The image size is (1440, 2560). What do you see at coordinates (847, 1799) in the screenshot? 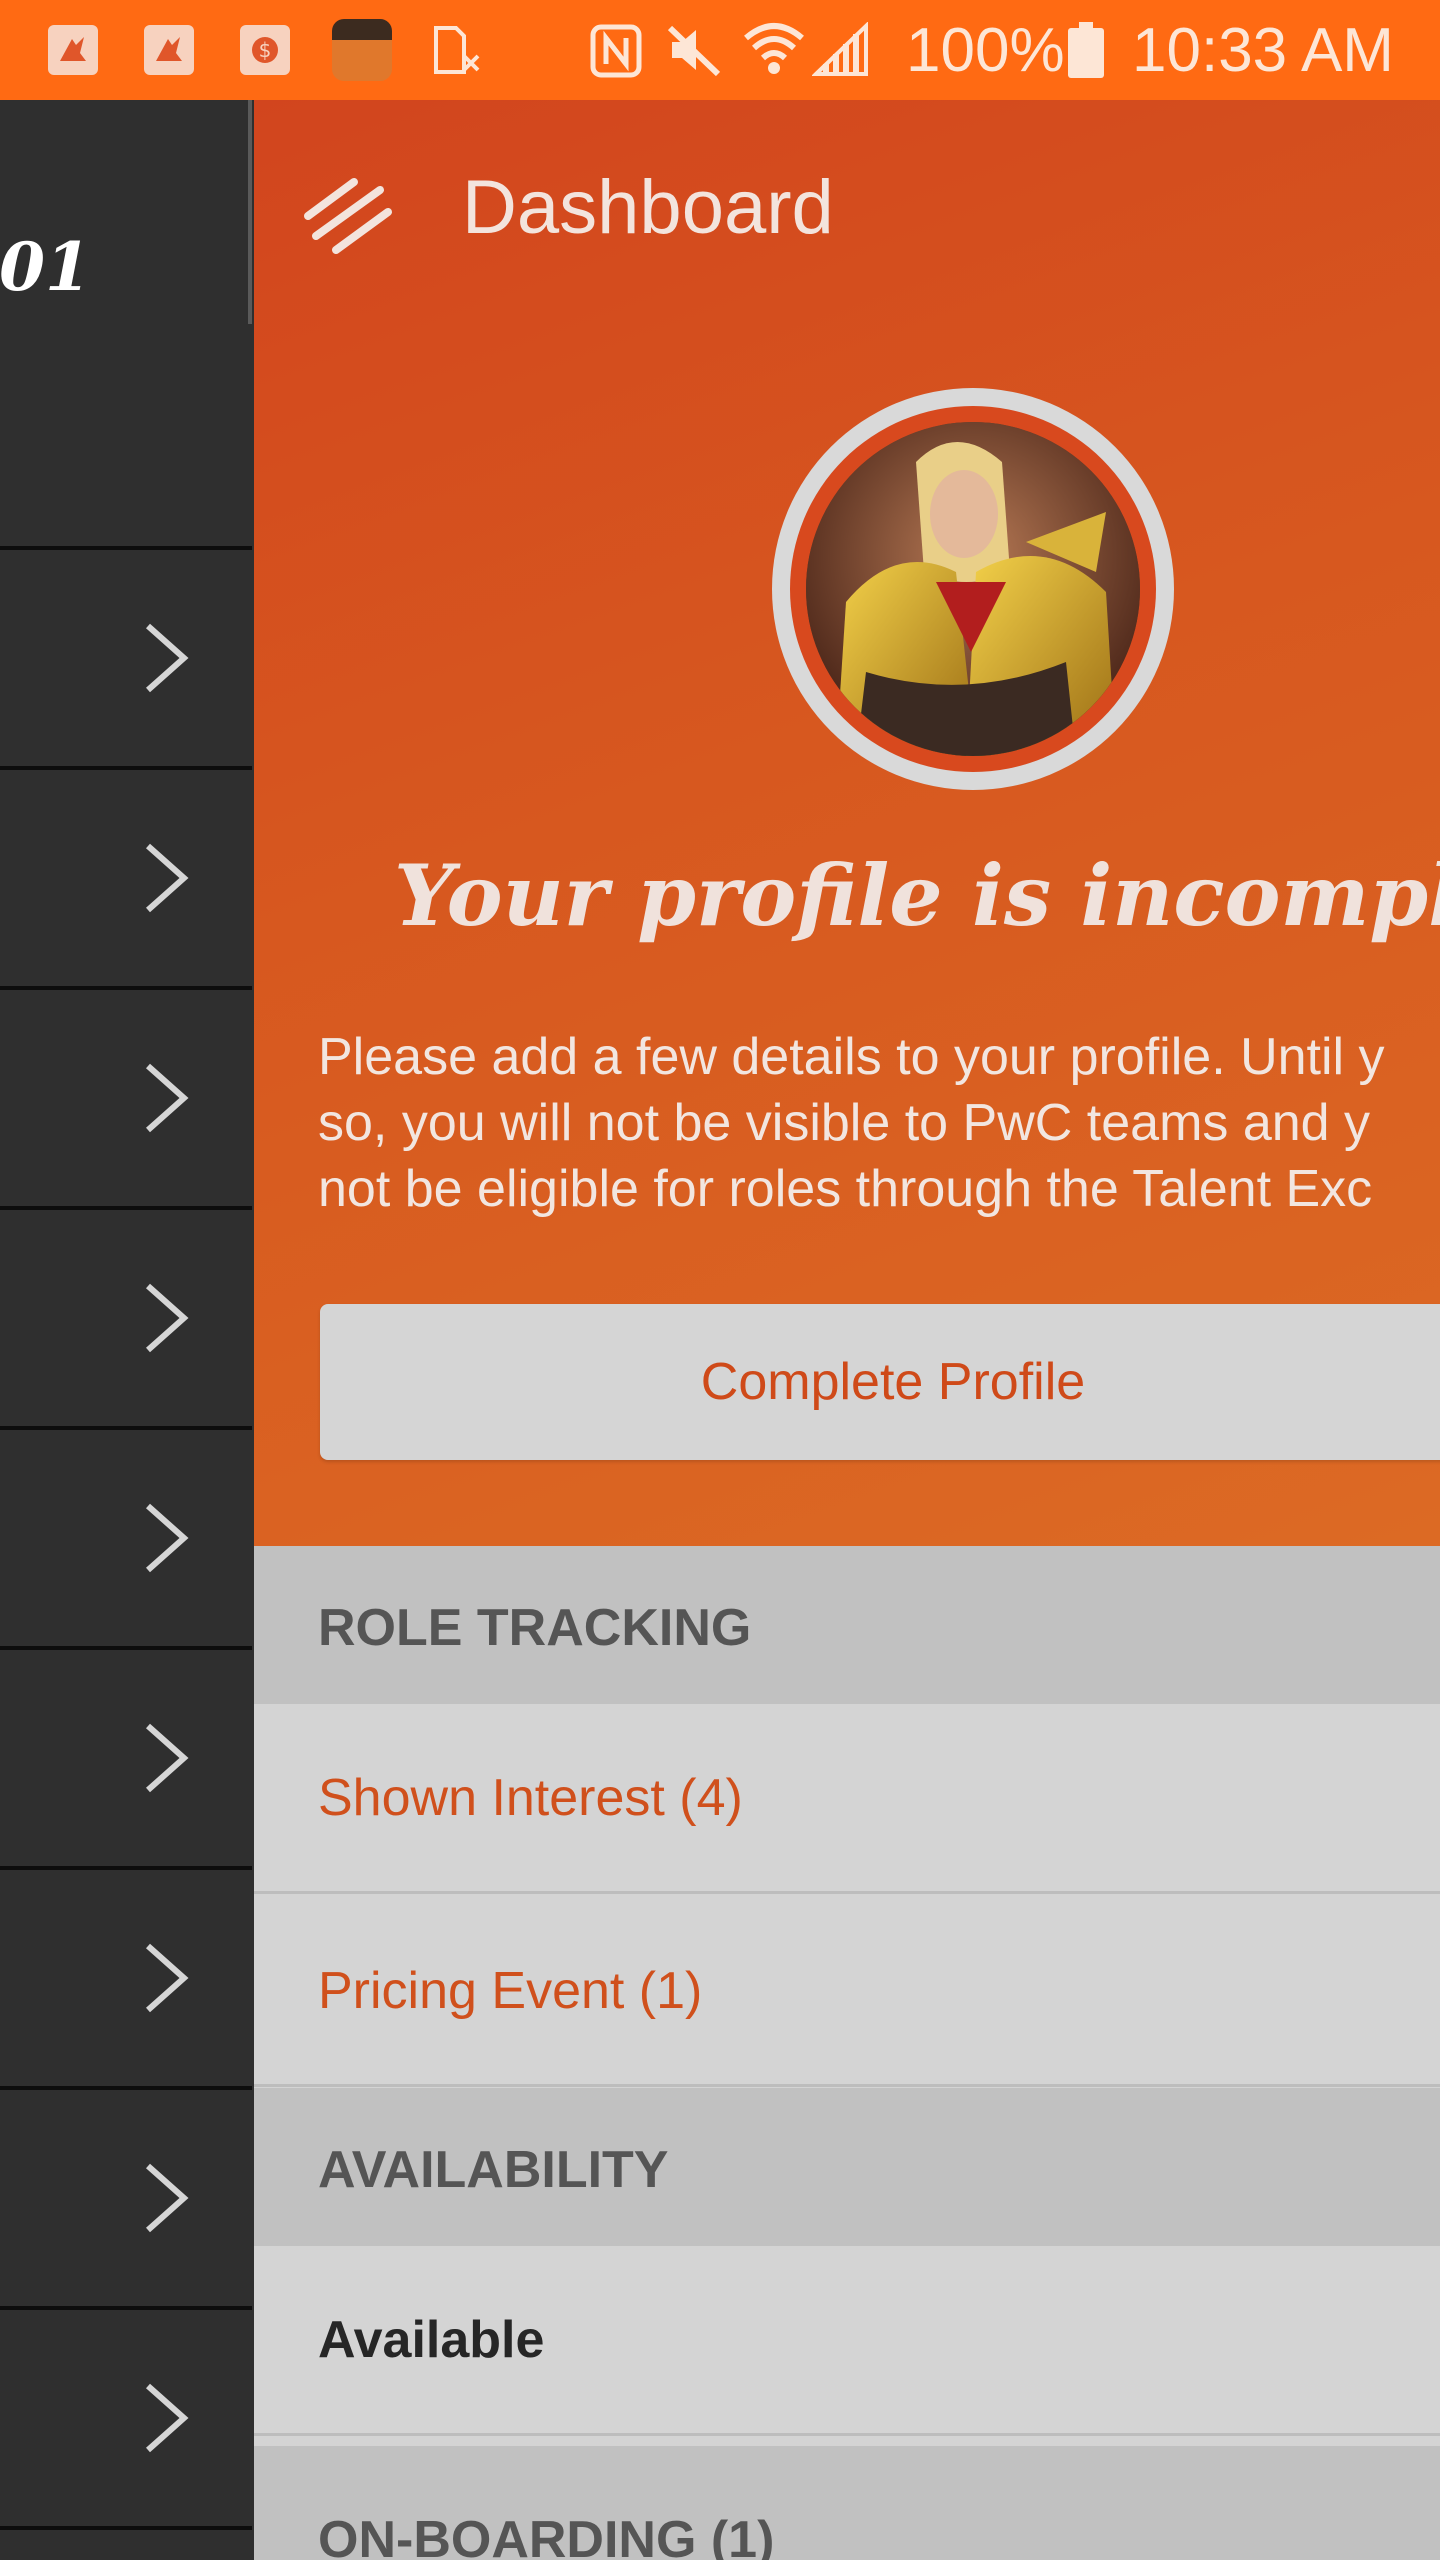
I see `list-item-shown-interest: Shown Interest (4)` at bounding box center [847, 1799].